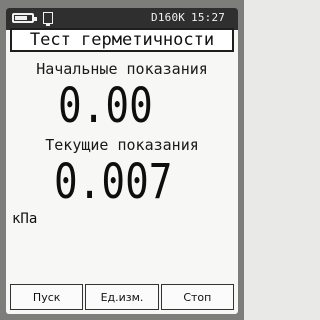  I want to click on stop-button: Стоп, so click(197, 297).